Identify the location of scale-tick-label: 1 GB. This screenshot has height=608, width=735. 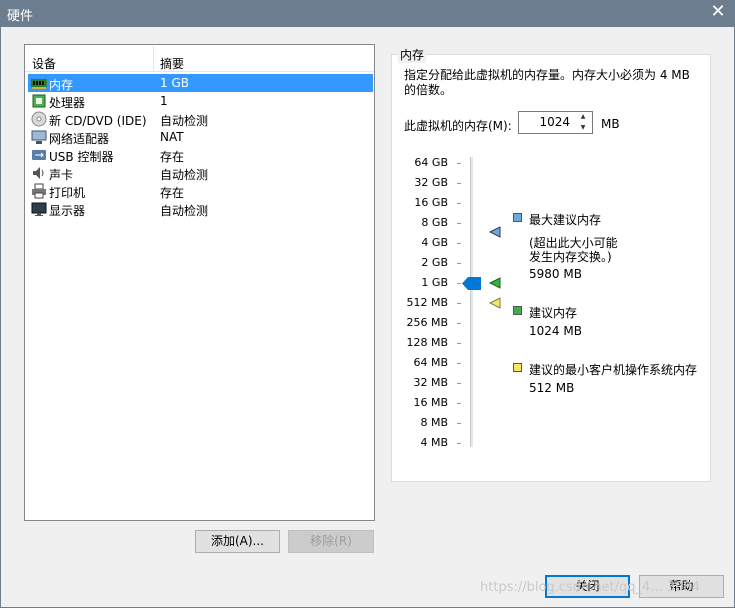
(434, 282).